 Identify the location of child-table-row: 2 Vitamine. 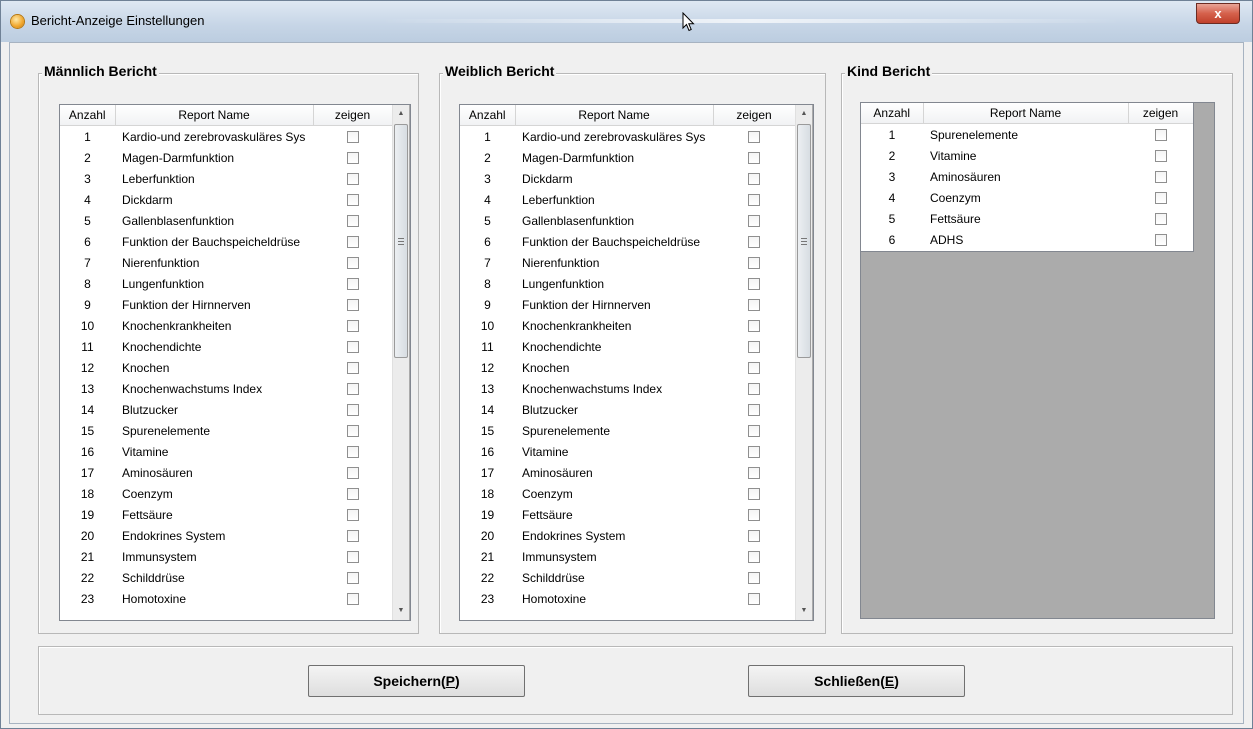
(1027, 155).